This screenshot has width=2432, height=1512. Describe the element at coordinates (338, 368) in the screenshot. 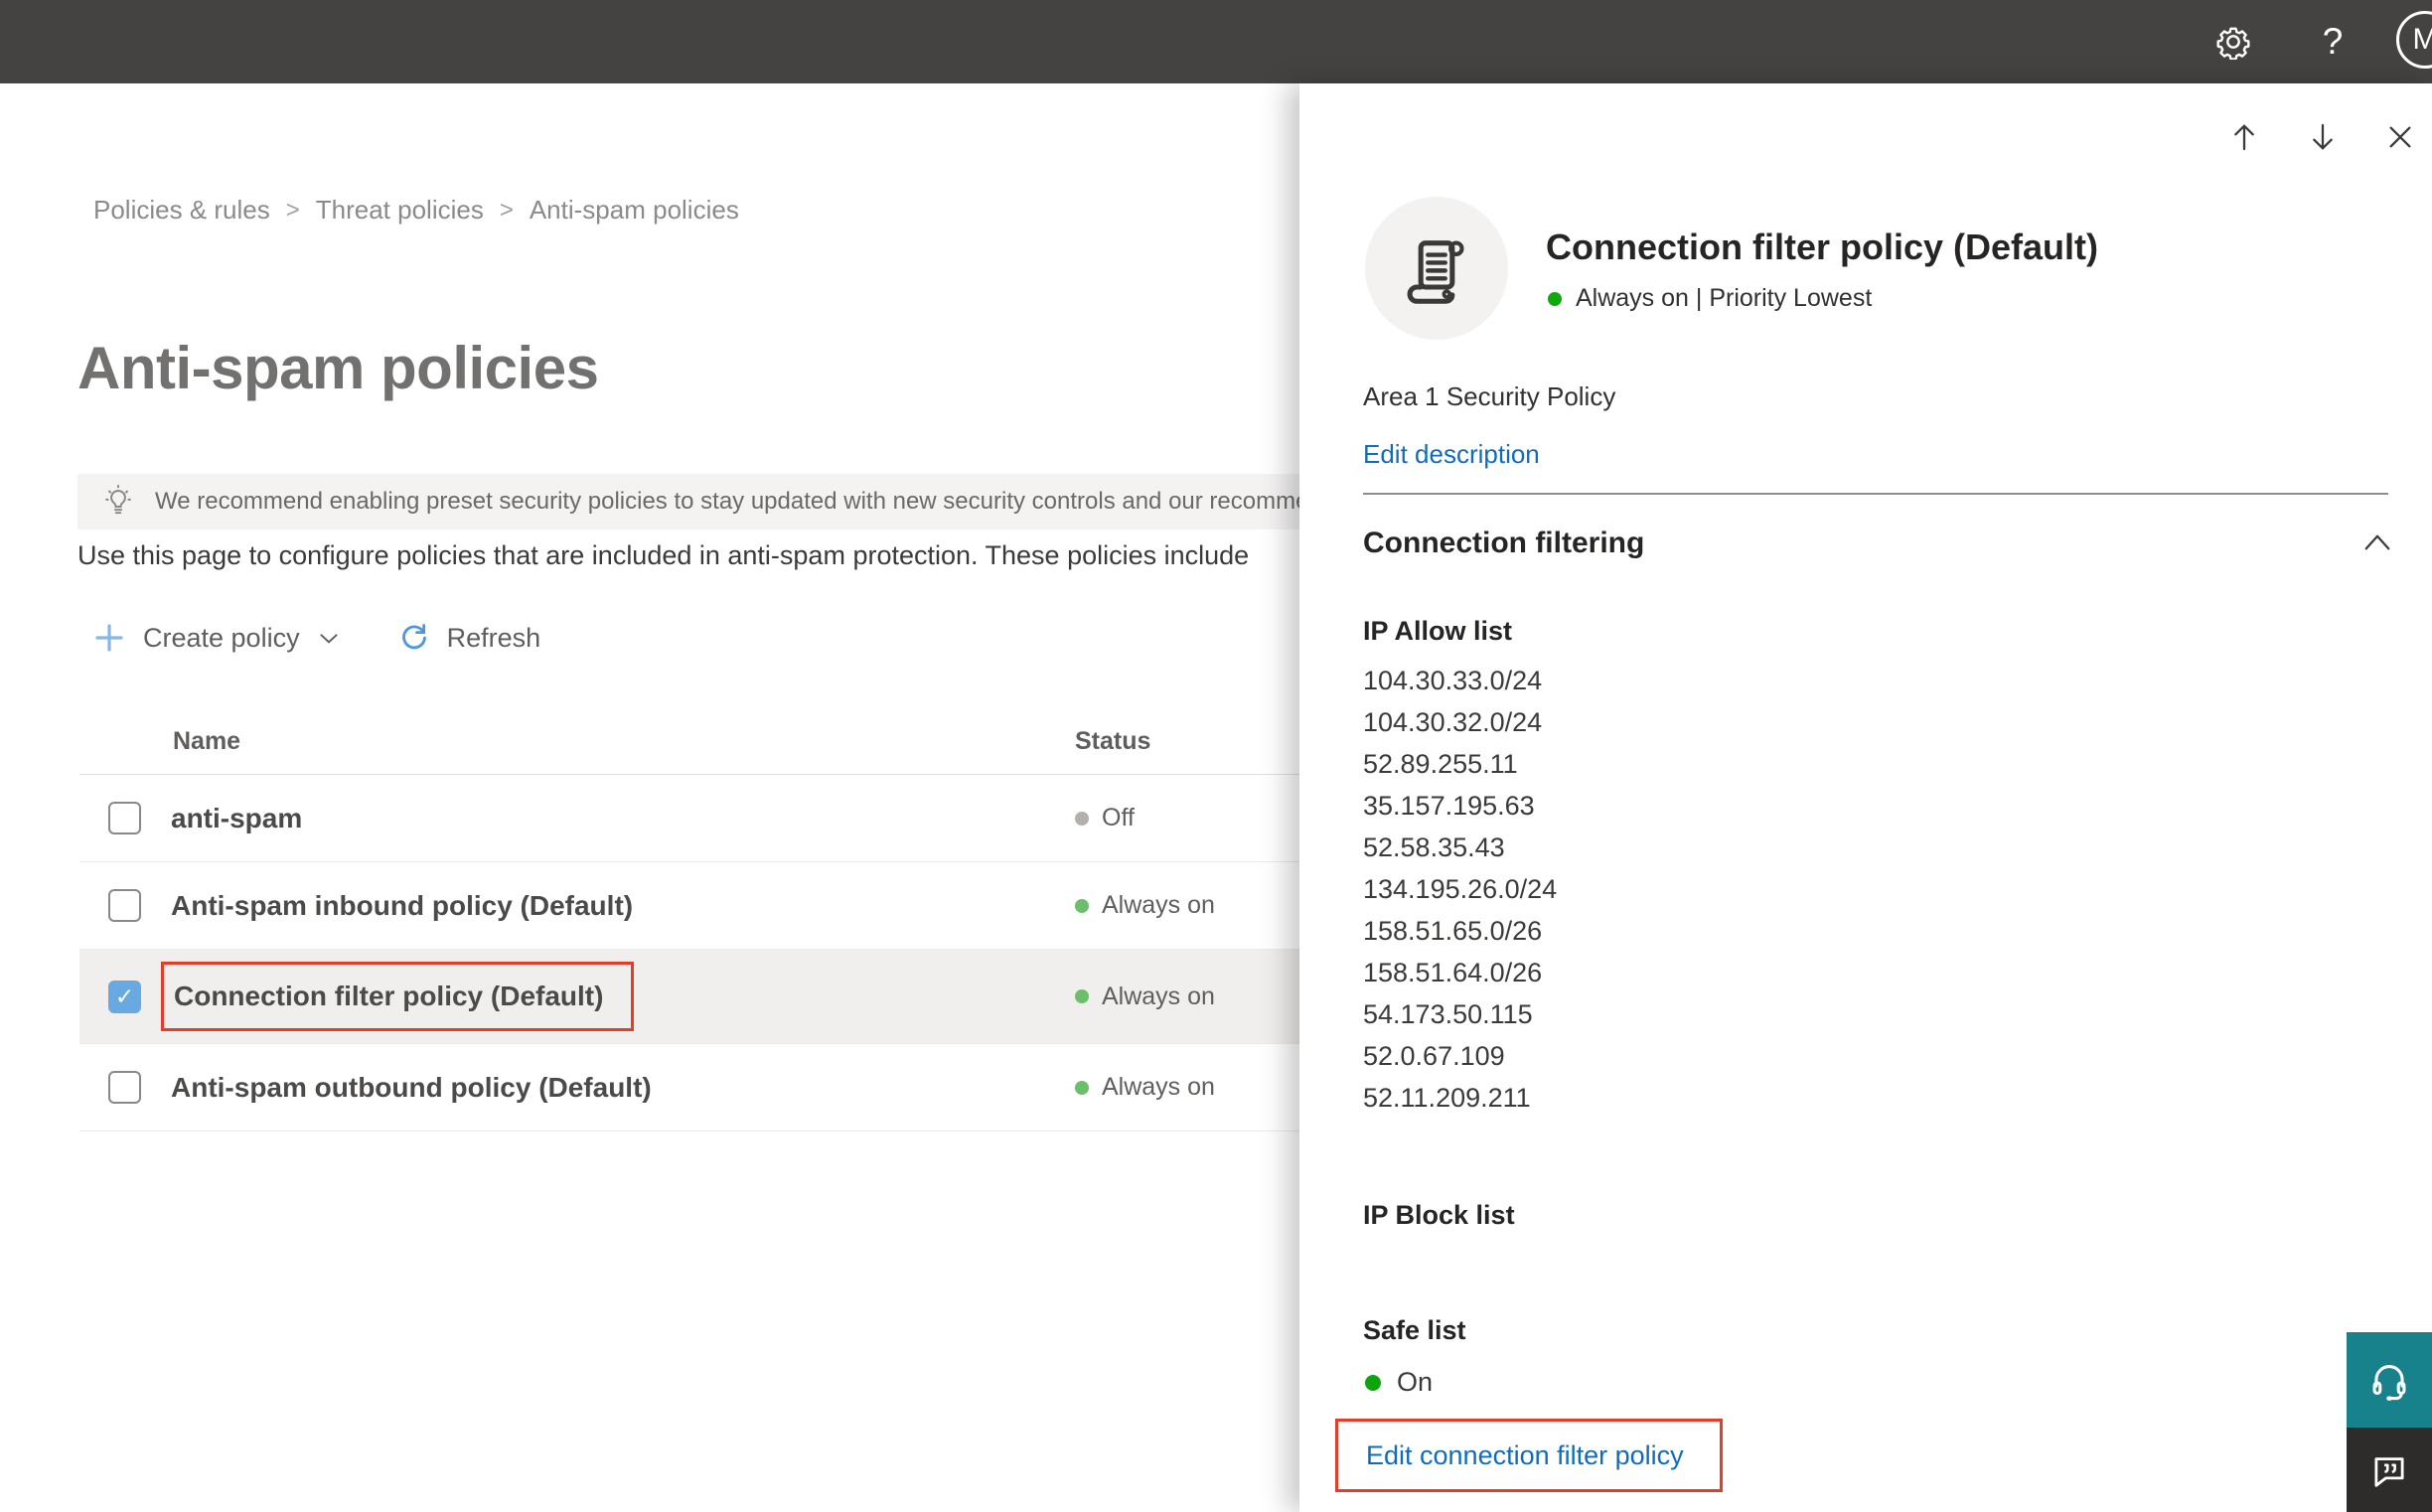

I see `page-title: Anti-spam policies` at that location.